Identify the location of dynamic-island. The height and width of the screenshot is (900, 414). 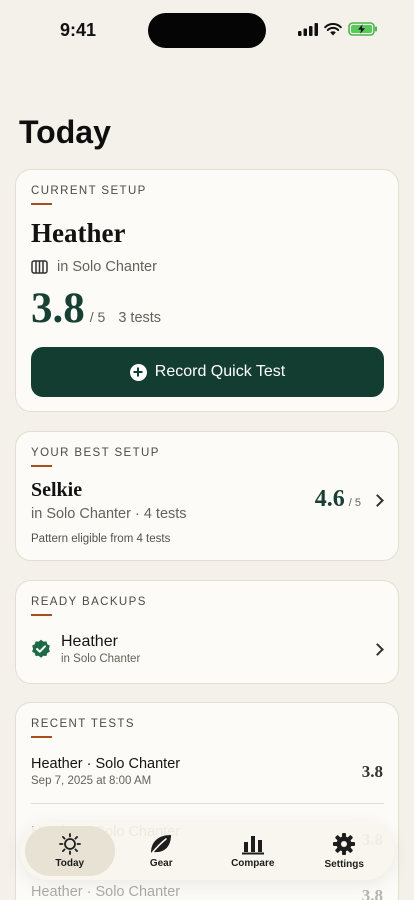
(207, 30).